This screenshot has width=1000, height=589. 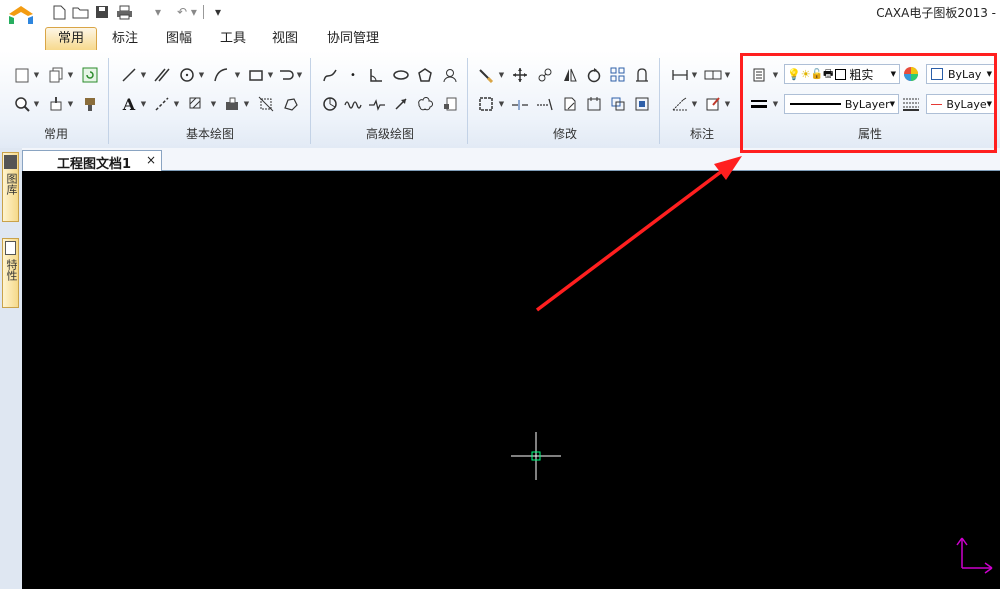 What do you see at coordinates (90, 75) in the screenshot?
I see `regen-icon` at bounding box center [90, 75].